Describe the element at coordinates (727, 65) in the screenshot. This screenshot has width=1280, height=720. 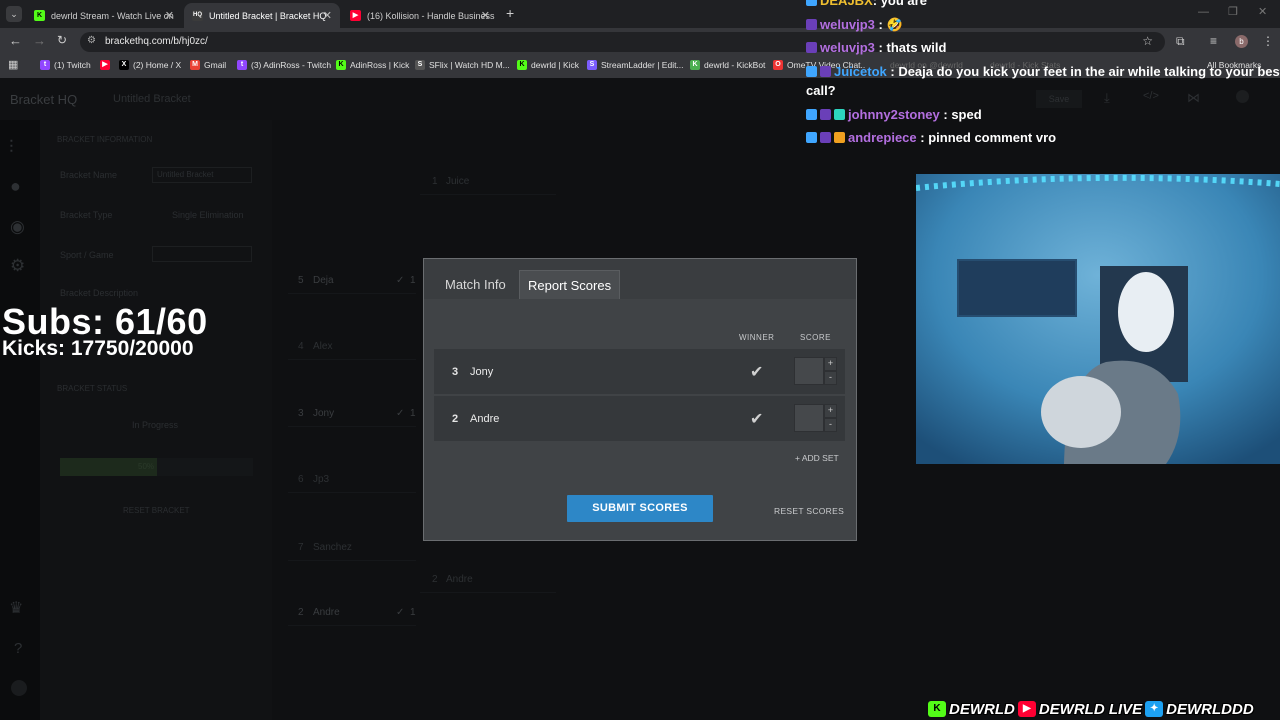
I see `bookmark-kickbot: Kdewrld - KickBot` at that location.